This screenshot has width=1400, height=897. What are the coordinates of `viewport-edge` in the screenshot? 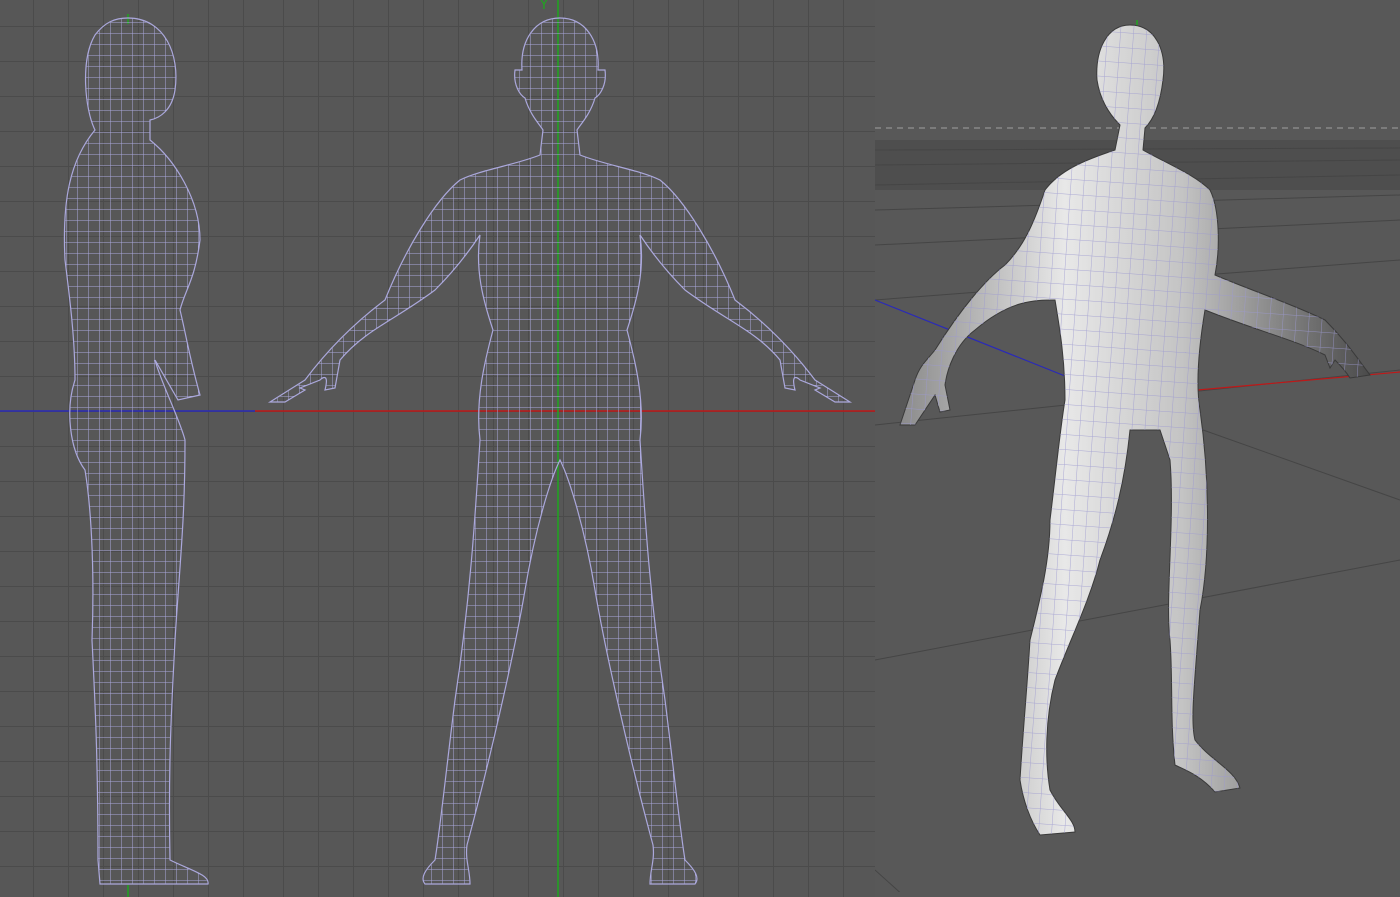 It's located at (945, 894).